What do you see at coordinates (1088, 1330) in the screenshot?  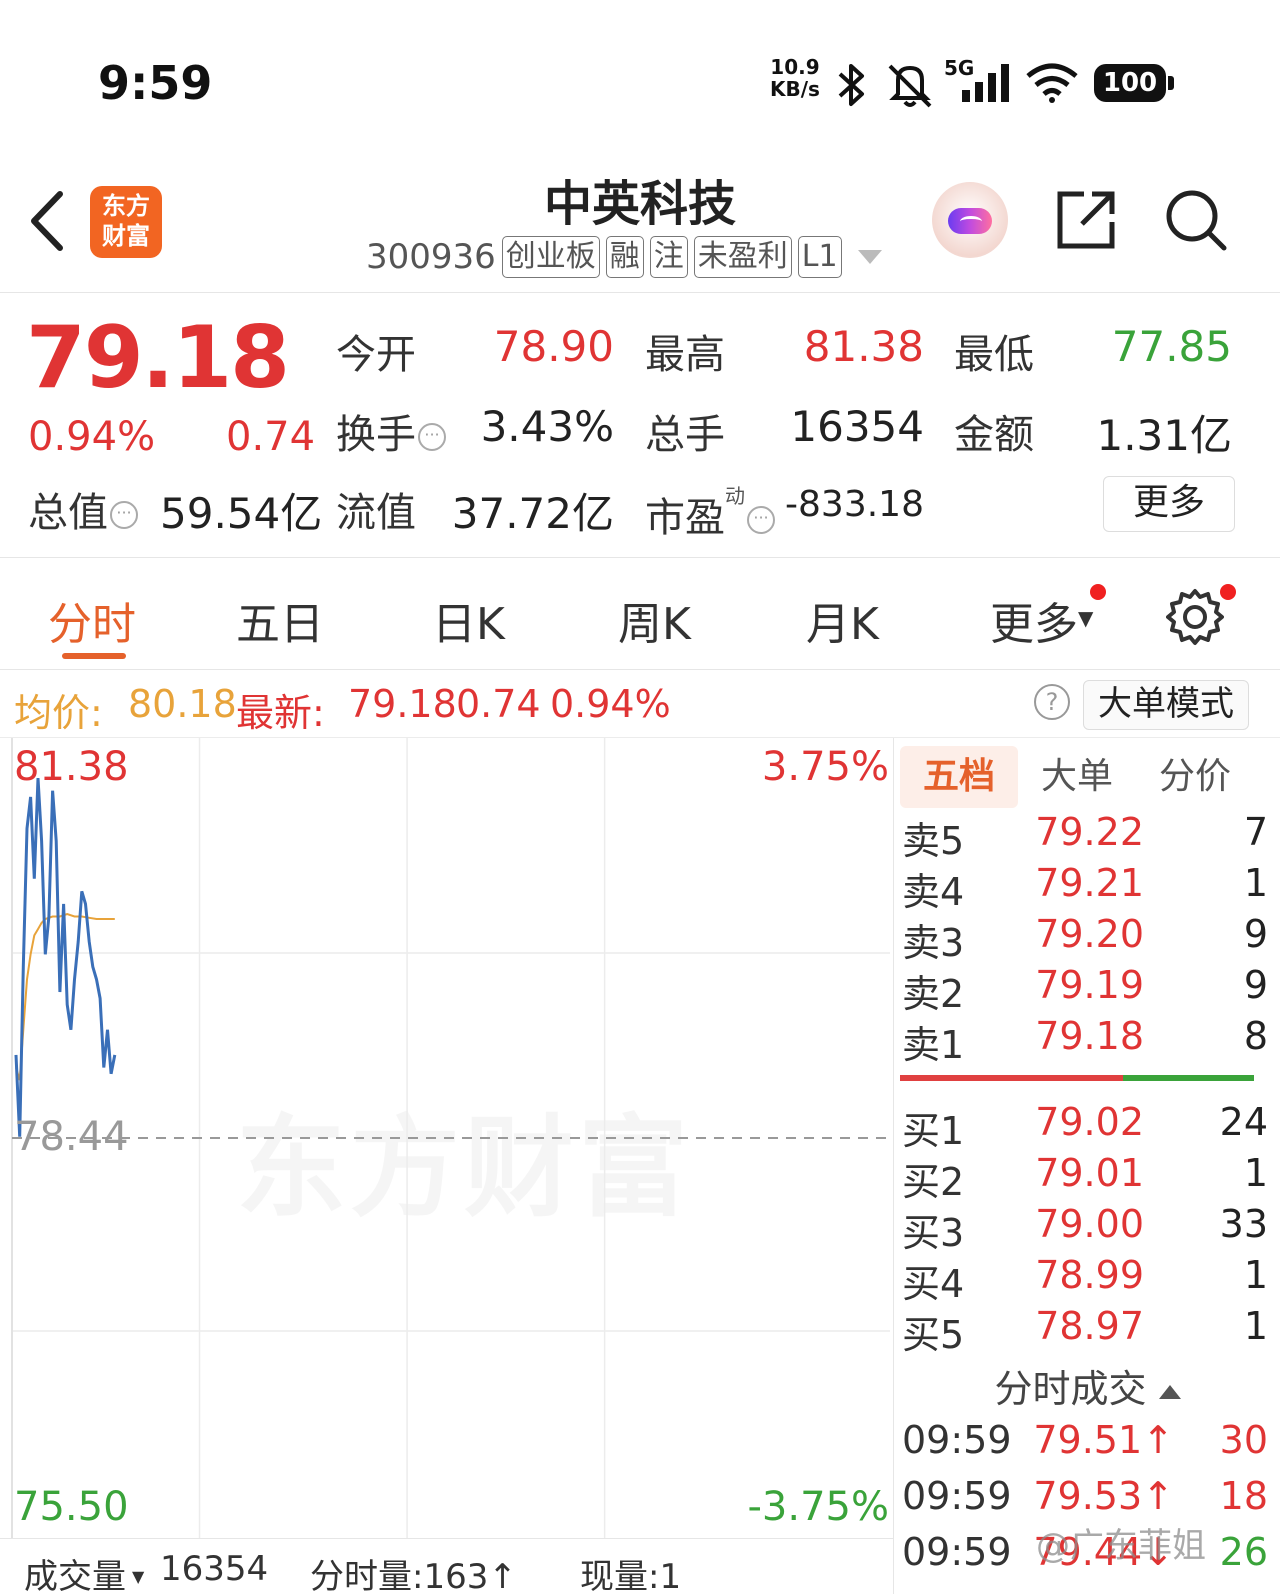 I see `bid-row: 买5 78.97 1` at bounding box center [1088, 1330].